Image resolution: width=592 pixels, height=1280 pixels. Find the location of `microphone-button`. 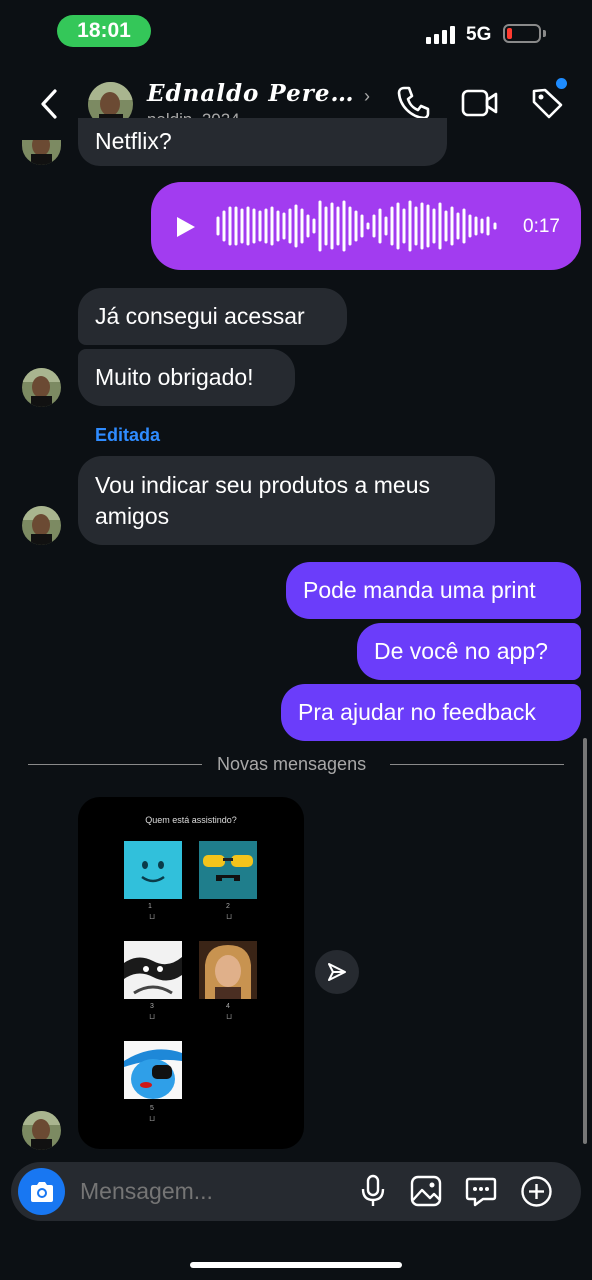

microphone-button is located at coordinates (373, 1193).